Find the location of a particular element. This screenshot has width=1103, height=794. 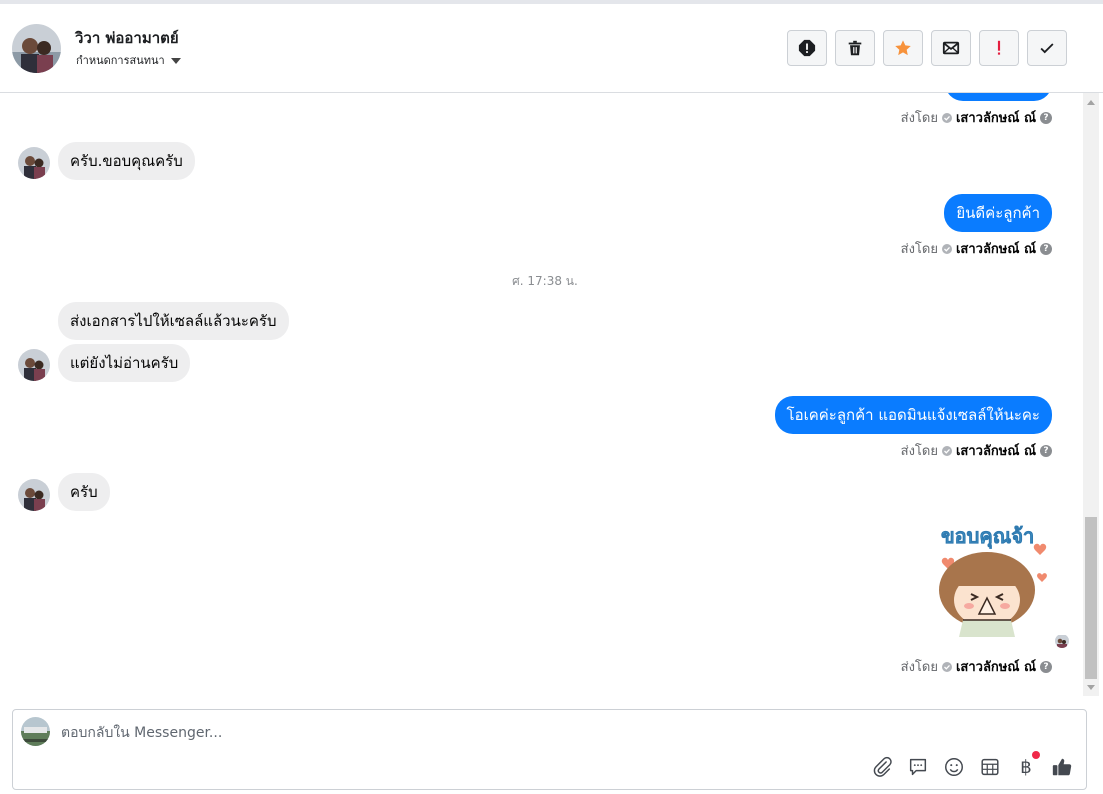

caret-down-icon is located at coordinates (175, 60).